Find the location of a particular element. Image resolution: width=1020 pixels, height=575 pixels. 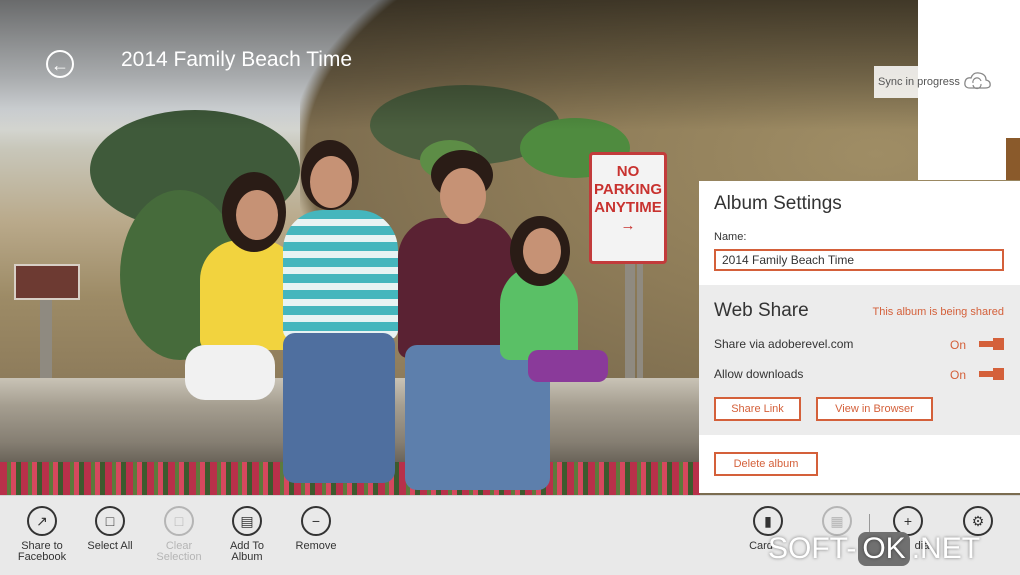

allow-downloads-state: On is located at coordinates (958, 375).